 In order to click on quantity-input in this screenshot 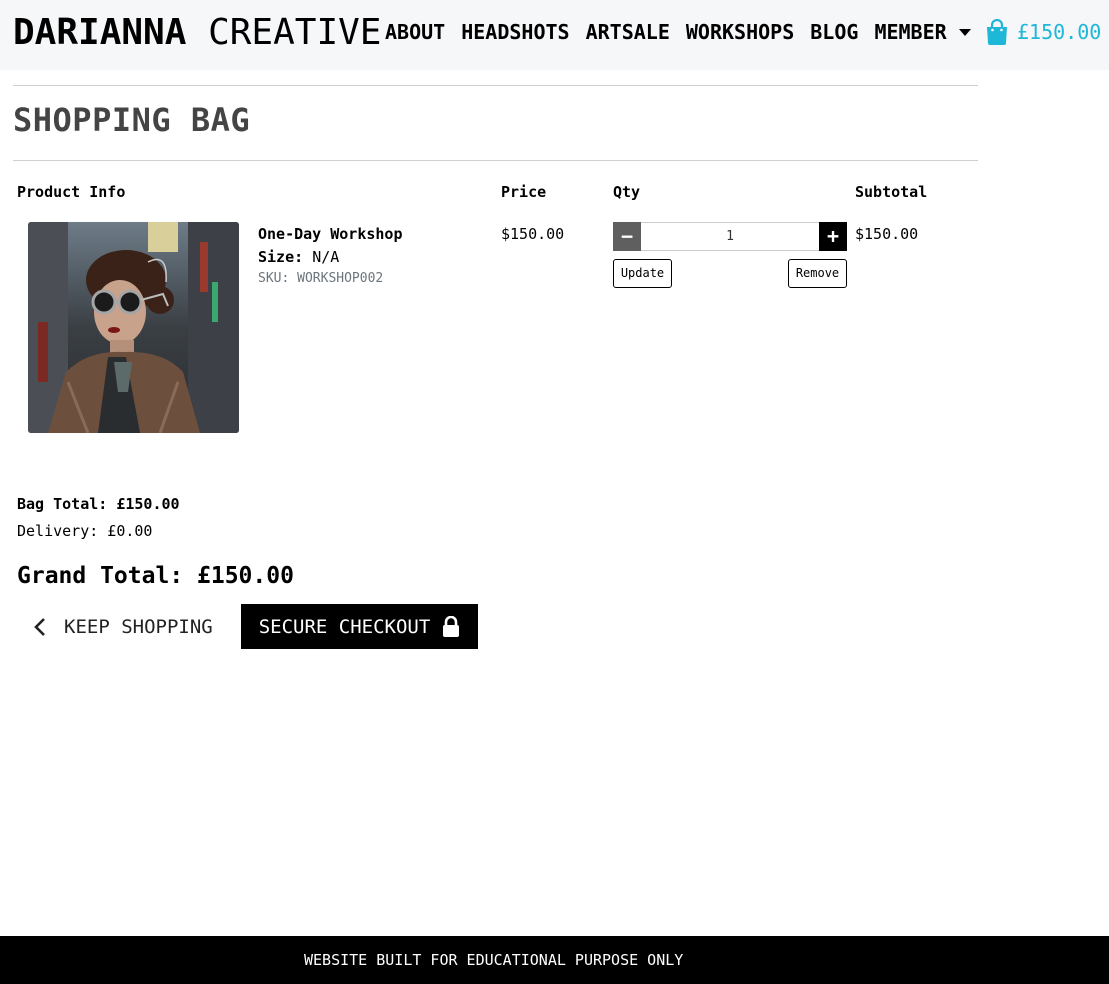, I will do `click(730, 236)`.